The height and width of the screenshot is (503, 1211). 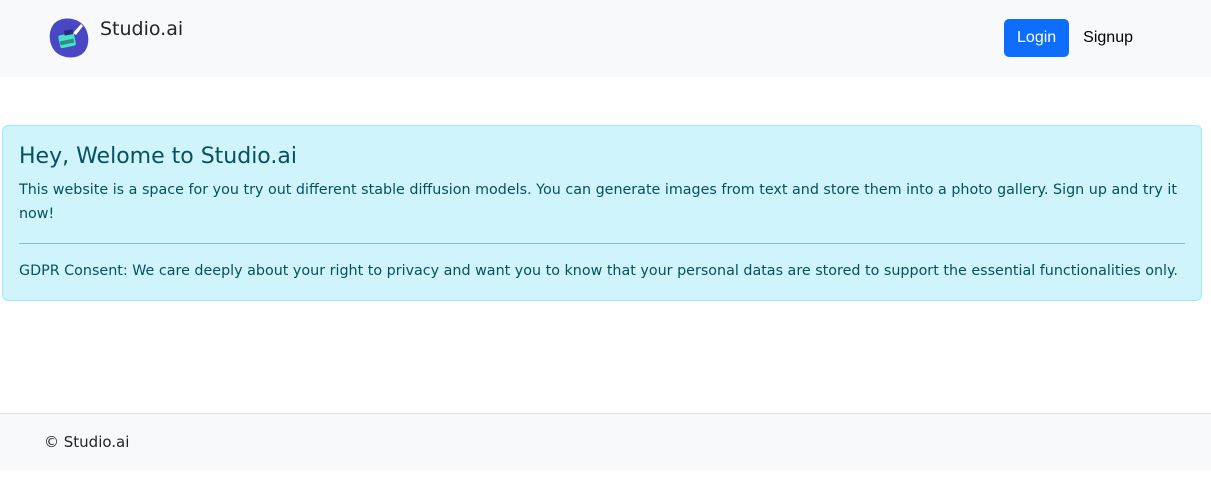 I want to click on brand-link: Studio.ai, so click(x=115, y=37).